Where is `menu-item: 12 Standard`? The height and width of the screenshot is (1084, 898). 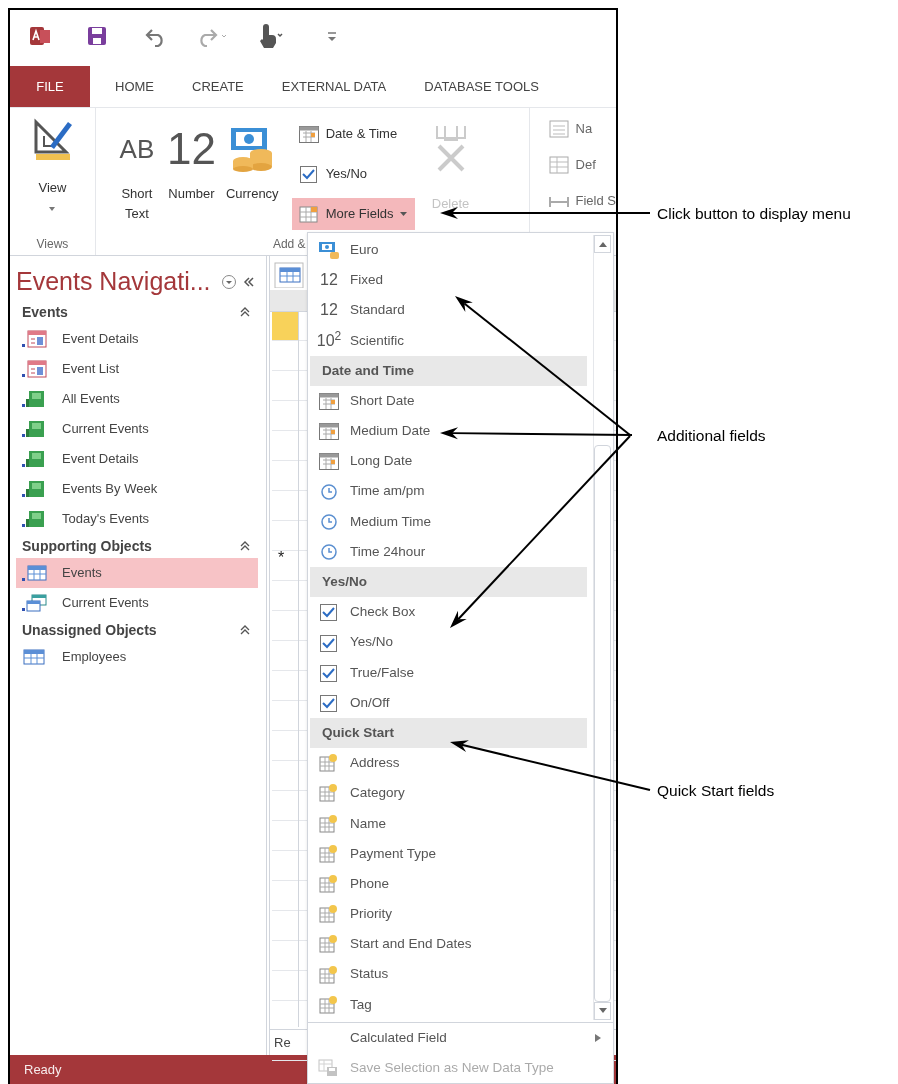
menu-item: 12 Standard is located at coordinates (451, 310).